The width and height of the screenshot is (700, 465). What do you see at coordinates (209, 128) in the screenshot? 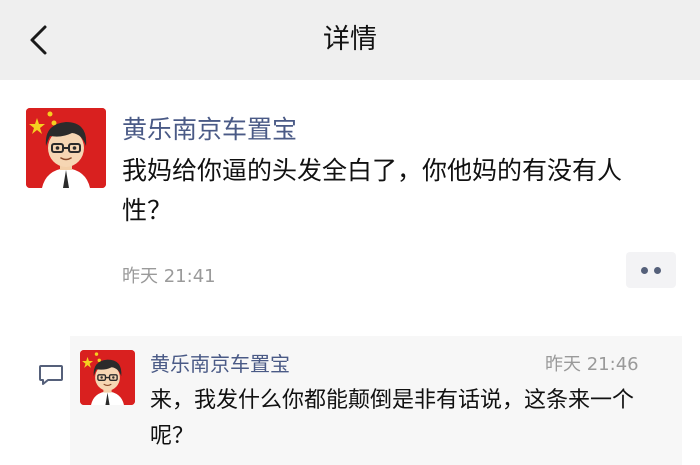
I see `post-author-name: 黄乐南京车置宝` at bounding box center [209, 128].